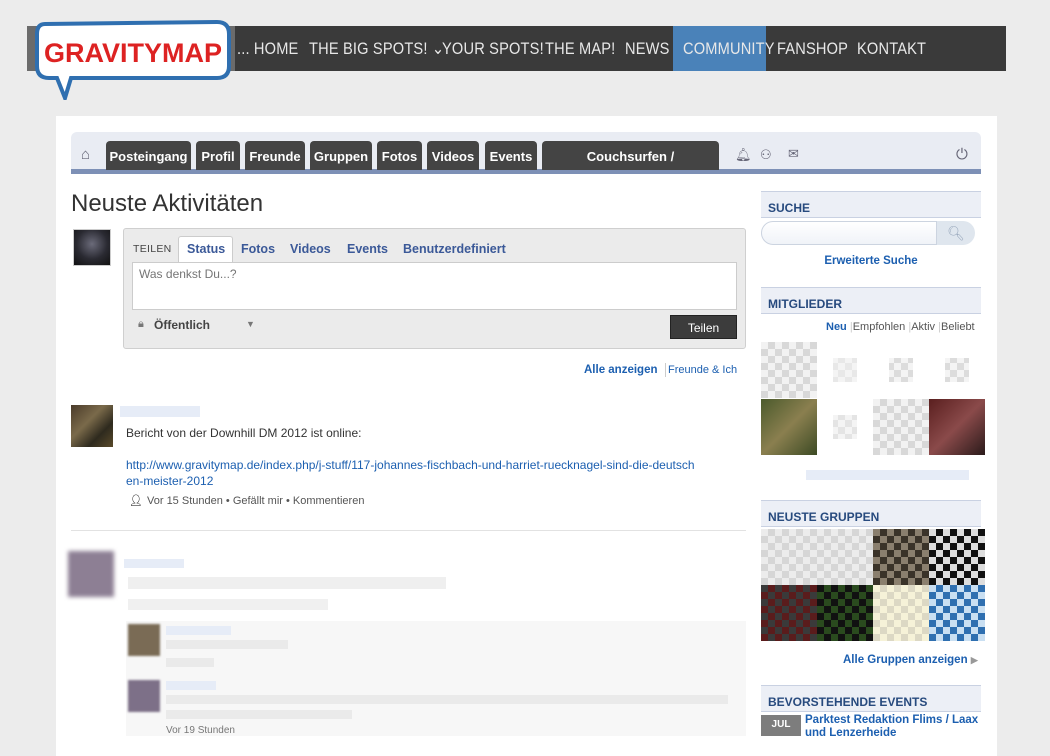 This screenshot has height=756, width=1050. I want to click on event-date-badge: JUL, so click(781, 725).